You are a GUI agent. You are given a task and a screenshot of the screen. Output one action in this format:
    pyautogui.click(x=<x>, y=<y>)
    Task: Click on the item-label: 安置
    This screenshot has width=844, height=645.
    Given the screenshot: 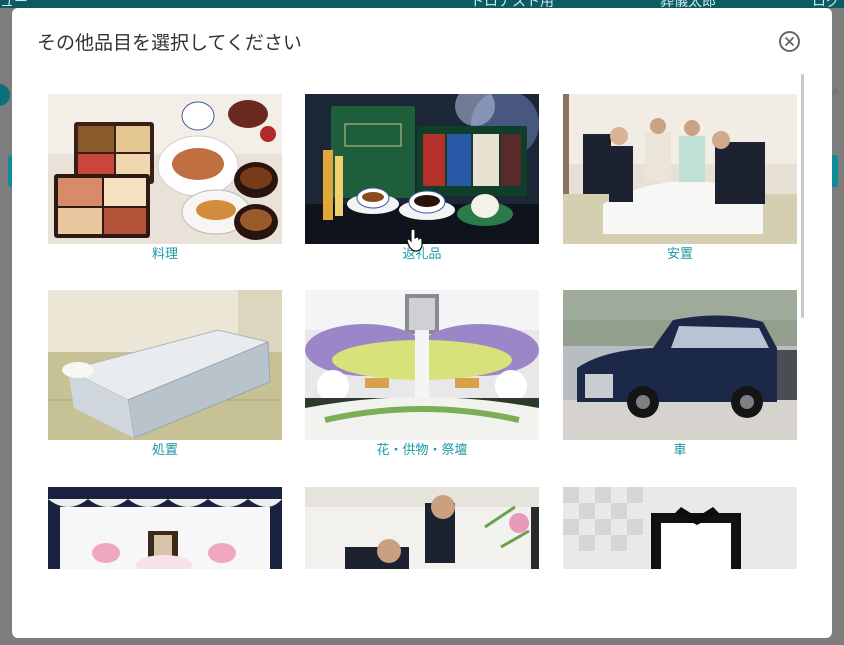 What is the action you would take?
    pyautogui.click(x=679, y=254)
    